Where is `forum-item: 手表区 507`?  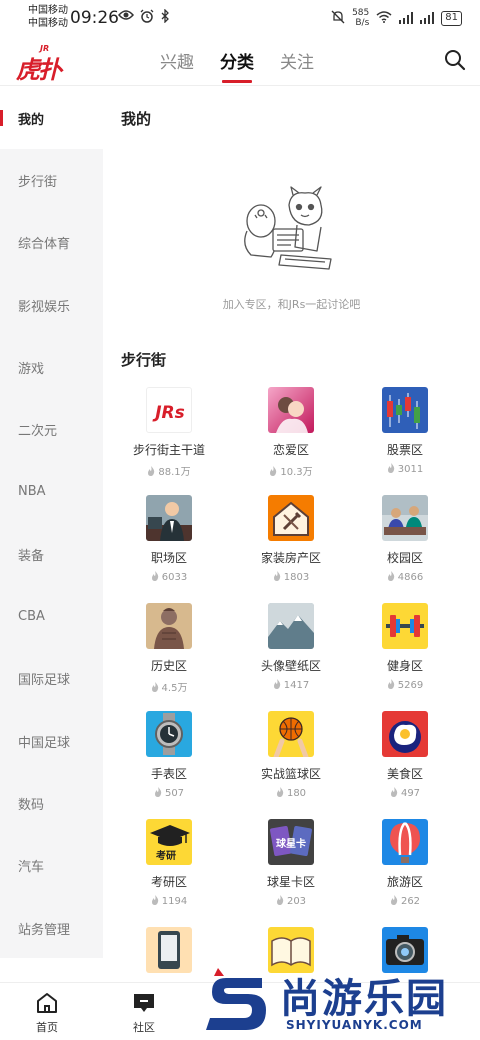
forum-item: 手表区 507 is located at coordinates (169, 765).